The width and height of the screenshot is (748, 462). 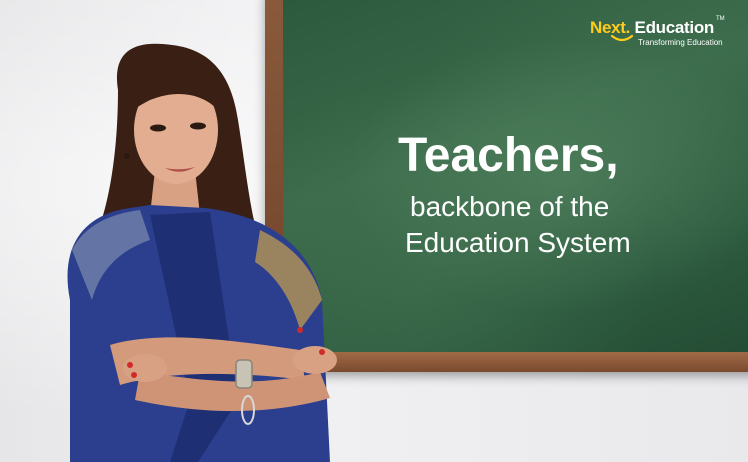 What do you see at coordinates (510, 206) in the screenshot?
I see `subheadline-line-1: backbone of the` at bounding box center [510, 206].